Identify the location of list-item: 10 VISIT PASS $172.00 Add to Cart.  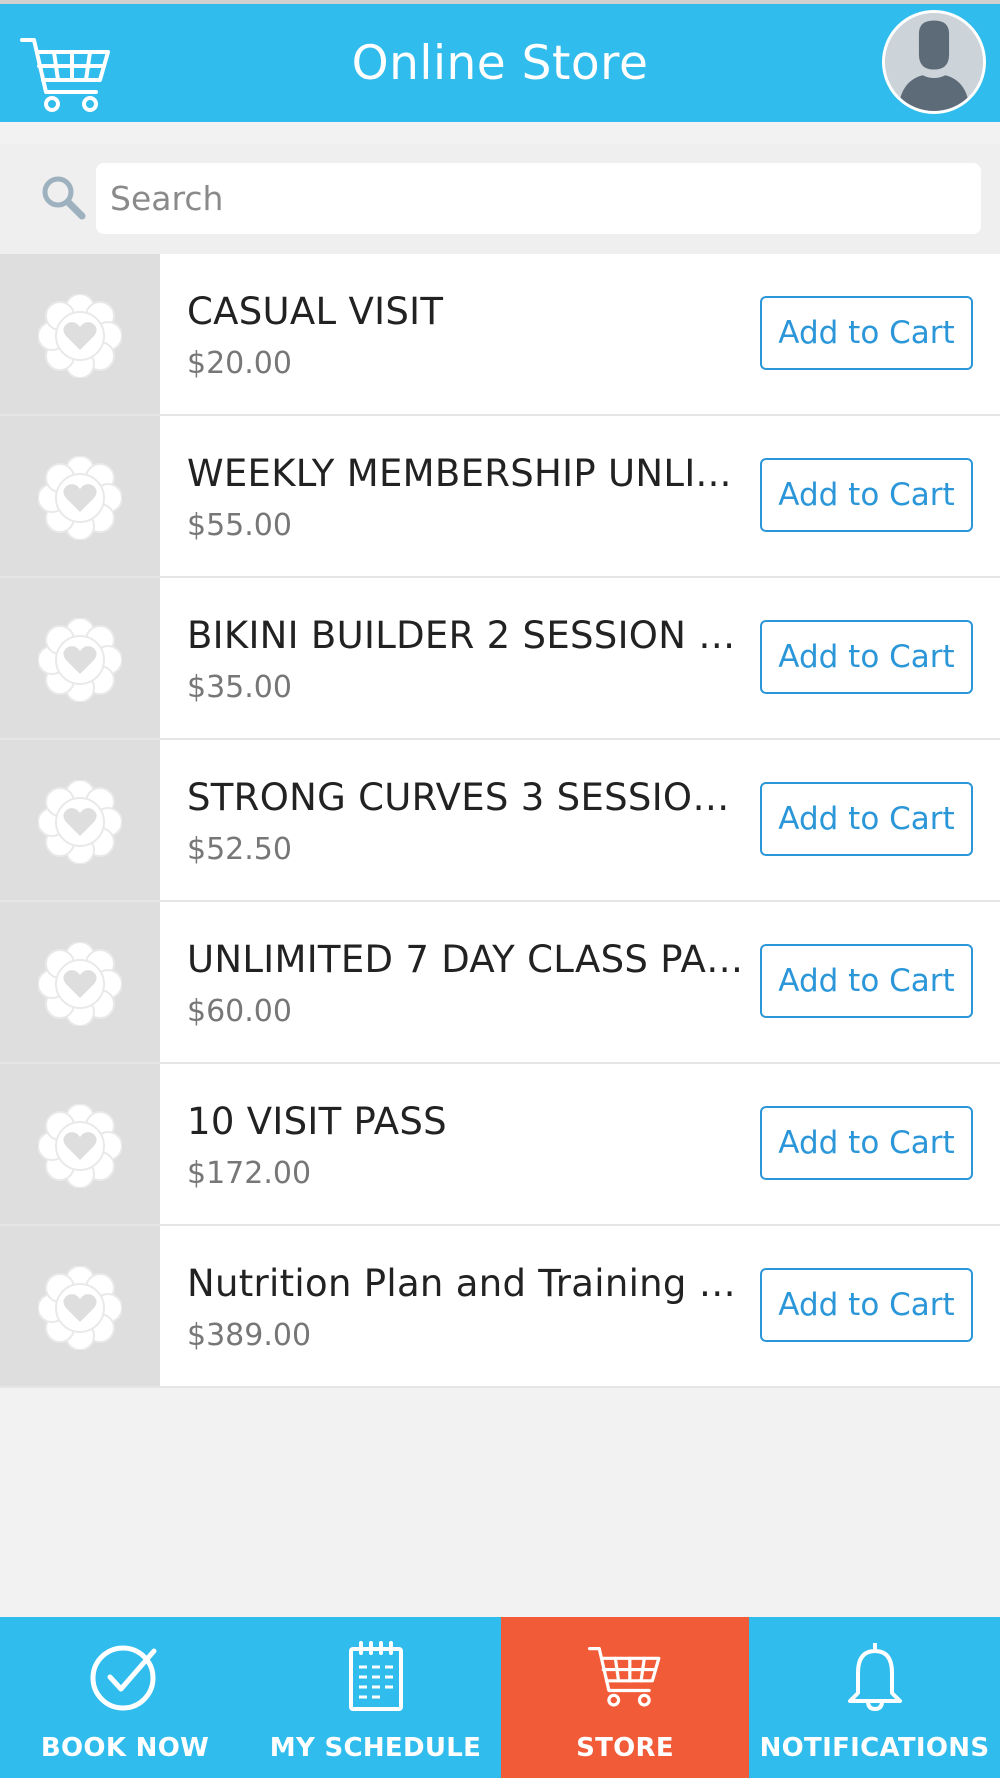
(500, 1145).